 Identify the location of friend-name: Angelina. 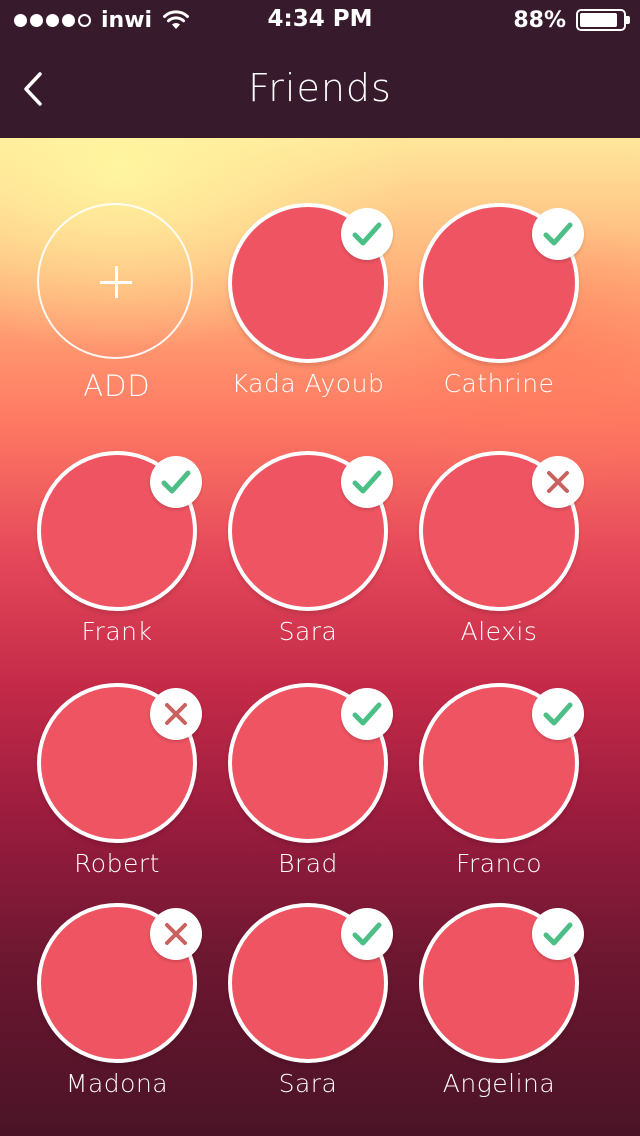
(499, 1083).